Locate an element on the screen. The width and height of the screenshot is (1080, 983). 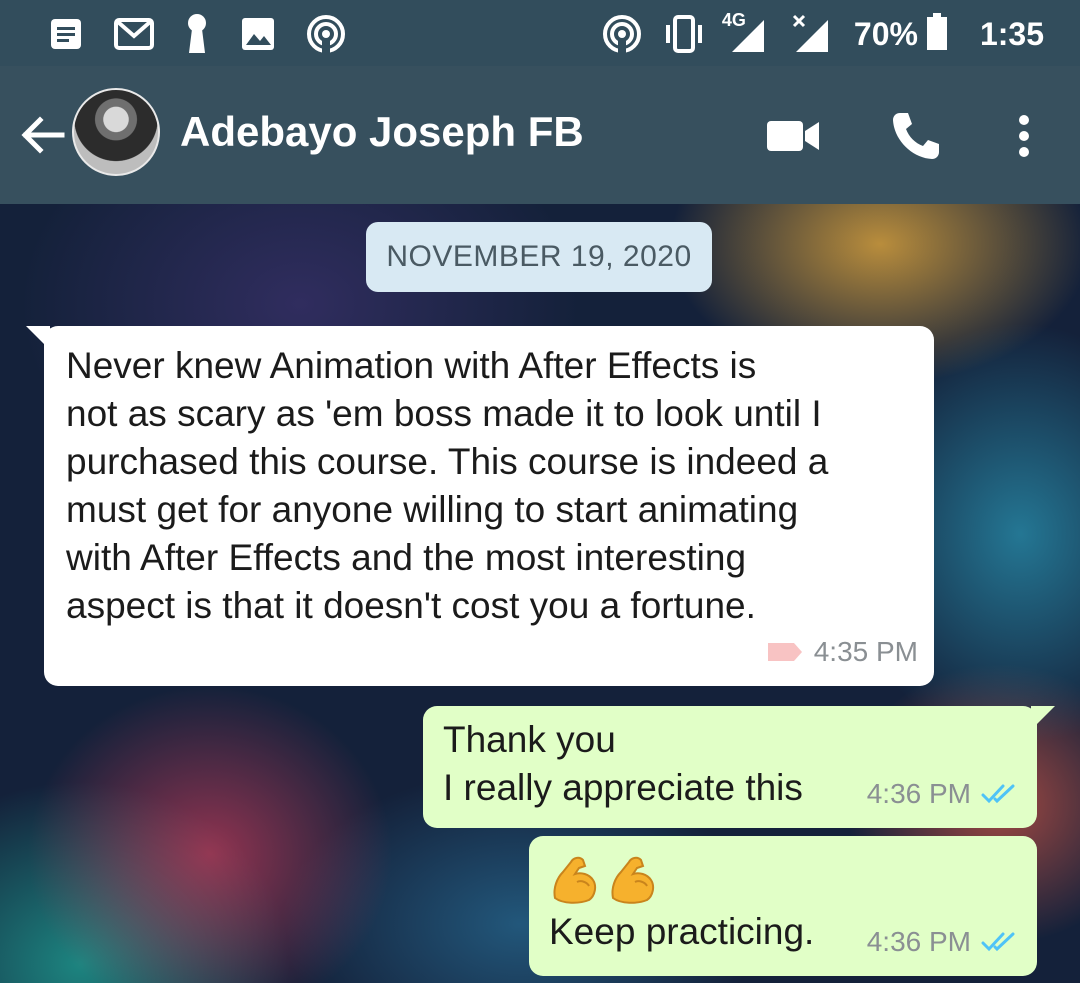
system-indicators: 4G 70% 1:35 is located at coordinates (823, 33).